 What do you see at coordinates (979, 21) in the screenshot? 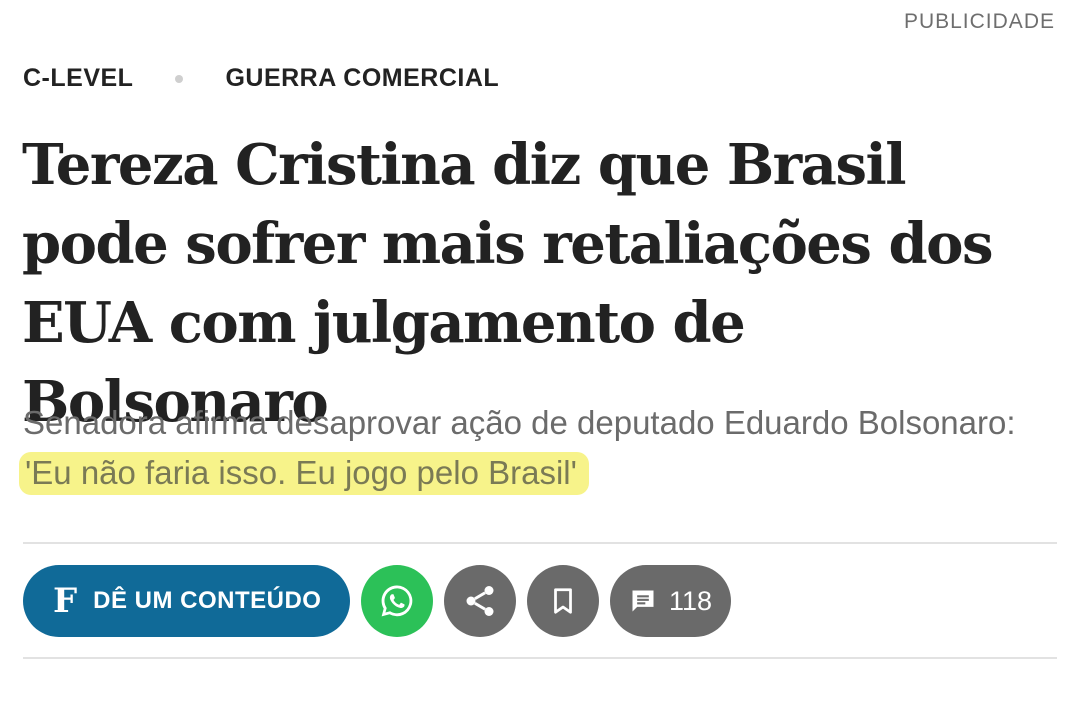
I see `ad-label: PUBLICIDADE` at bounding box center [979, 21].